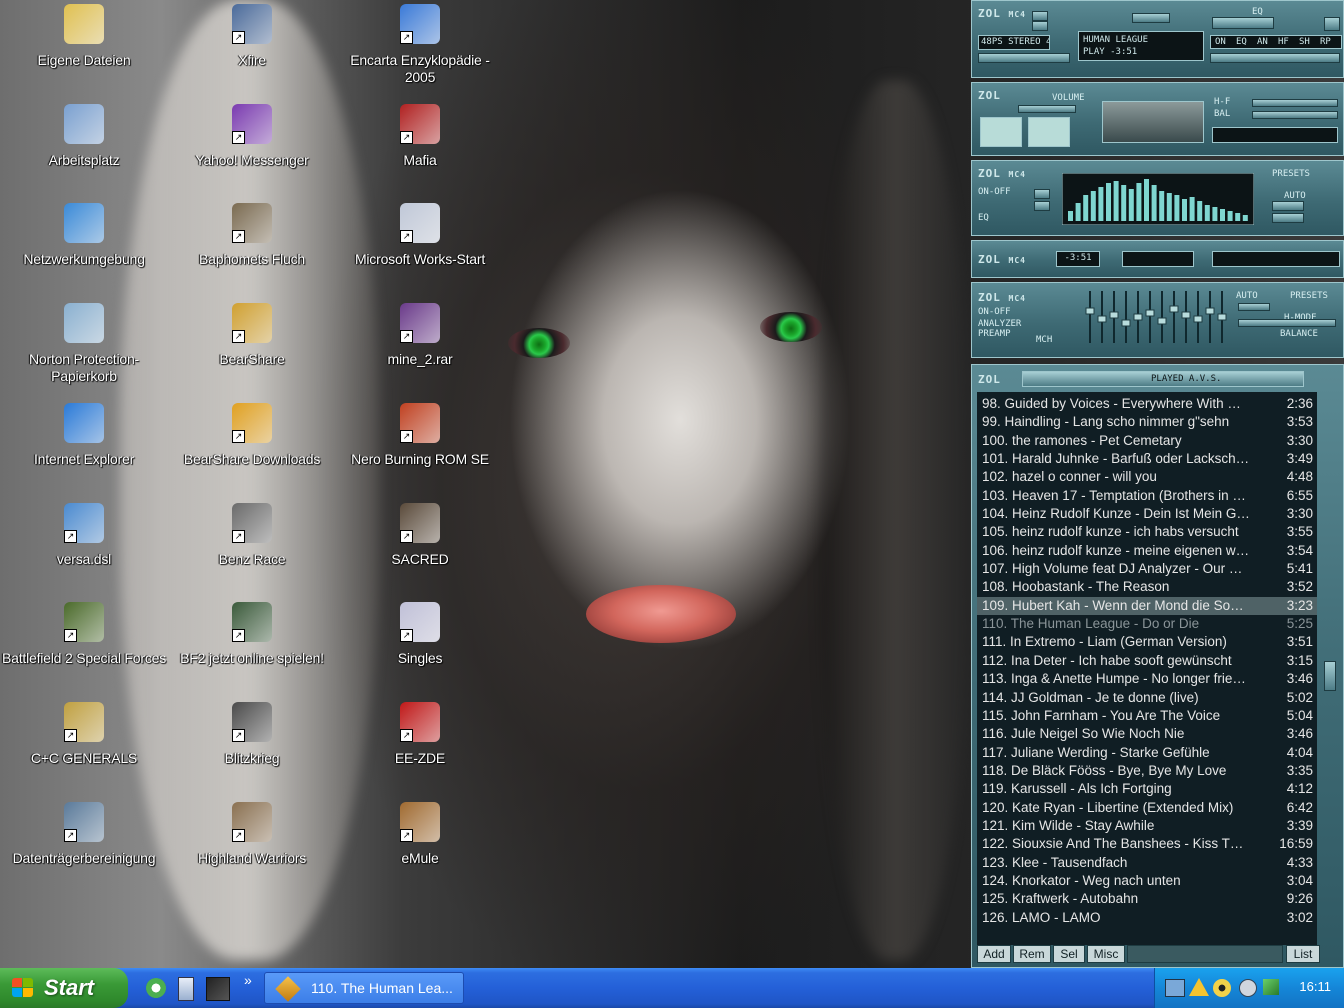  Describe the element at coordinates (420, 45) in the screenshot. I see `desktop-icon: ↗ Encarta Enzyklopädie - 2005` at that location.